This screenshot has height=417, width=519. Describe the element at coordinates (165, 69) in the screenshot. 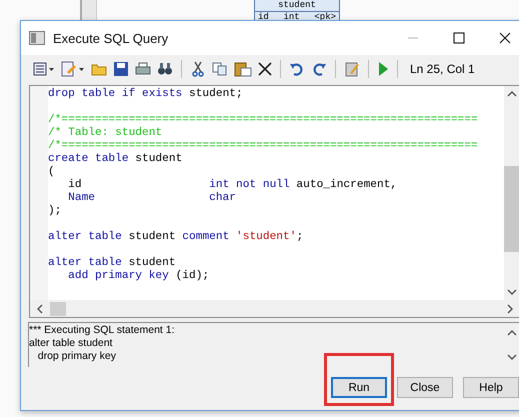

I see `binoculars-icon` at that location.